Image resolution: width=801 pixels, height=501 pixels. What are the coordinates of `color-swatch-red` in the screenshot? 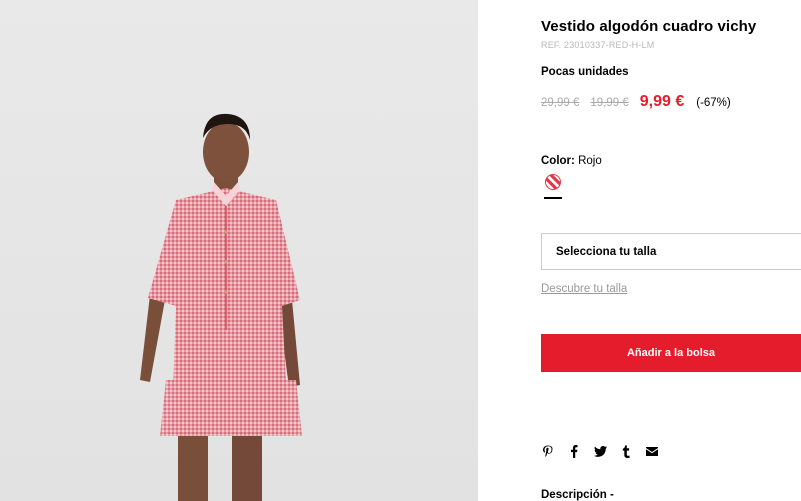 It's located at (553, 182).